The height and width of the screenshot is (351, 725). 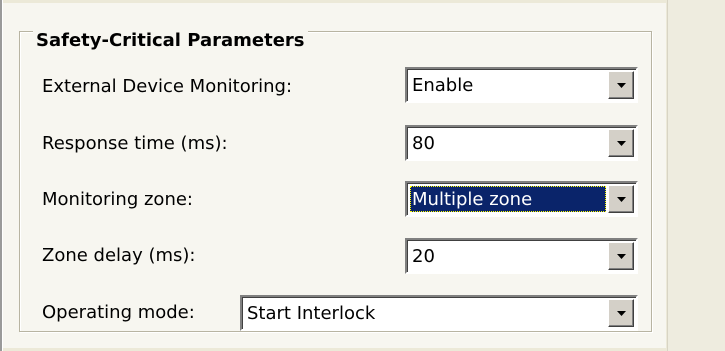 What do you see at coordinates (521, 85) in the screenshot?
I see `external-device-monitoring-select: Enable` at bounding box center [521, 85].